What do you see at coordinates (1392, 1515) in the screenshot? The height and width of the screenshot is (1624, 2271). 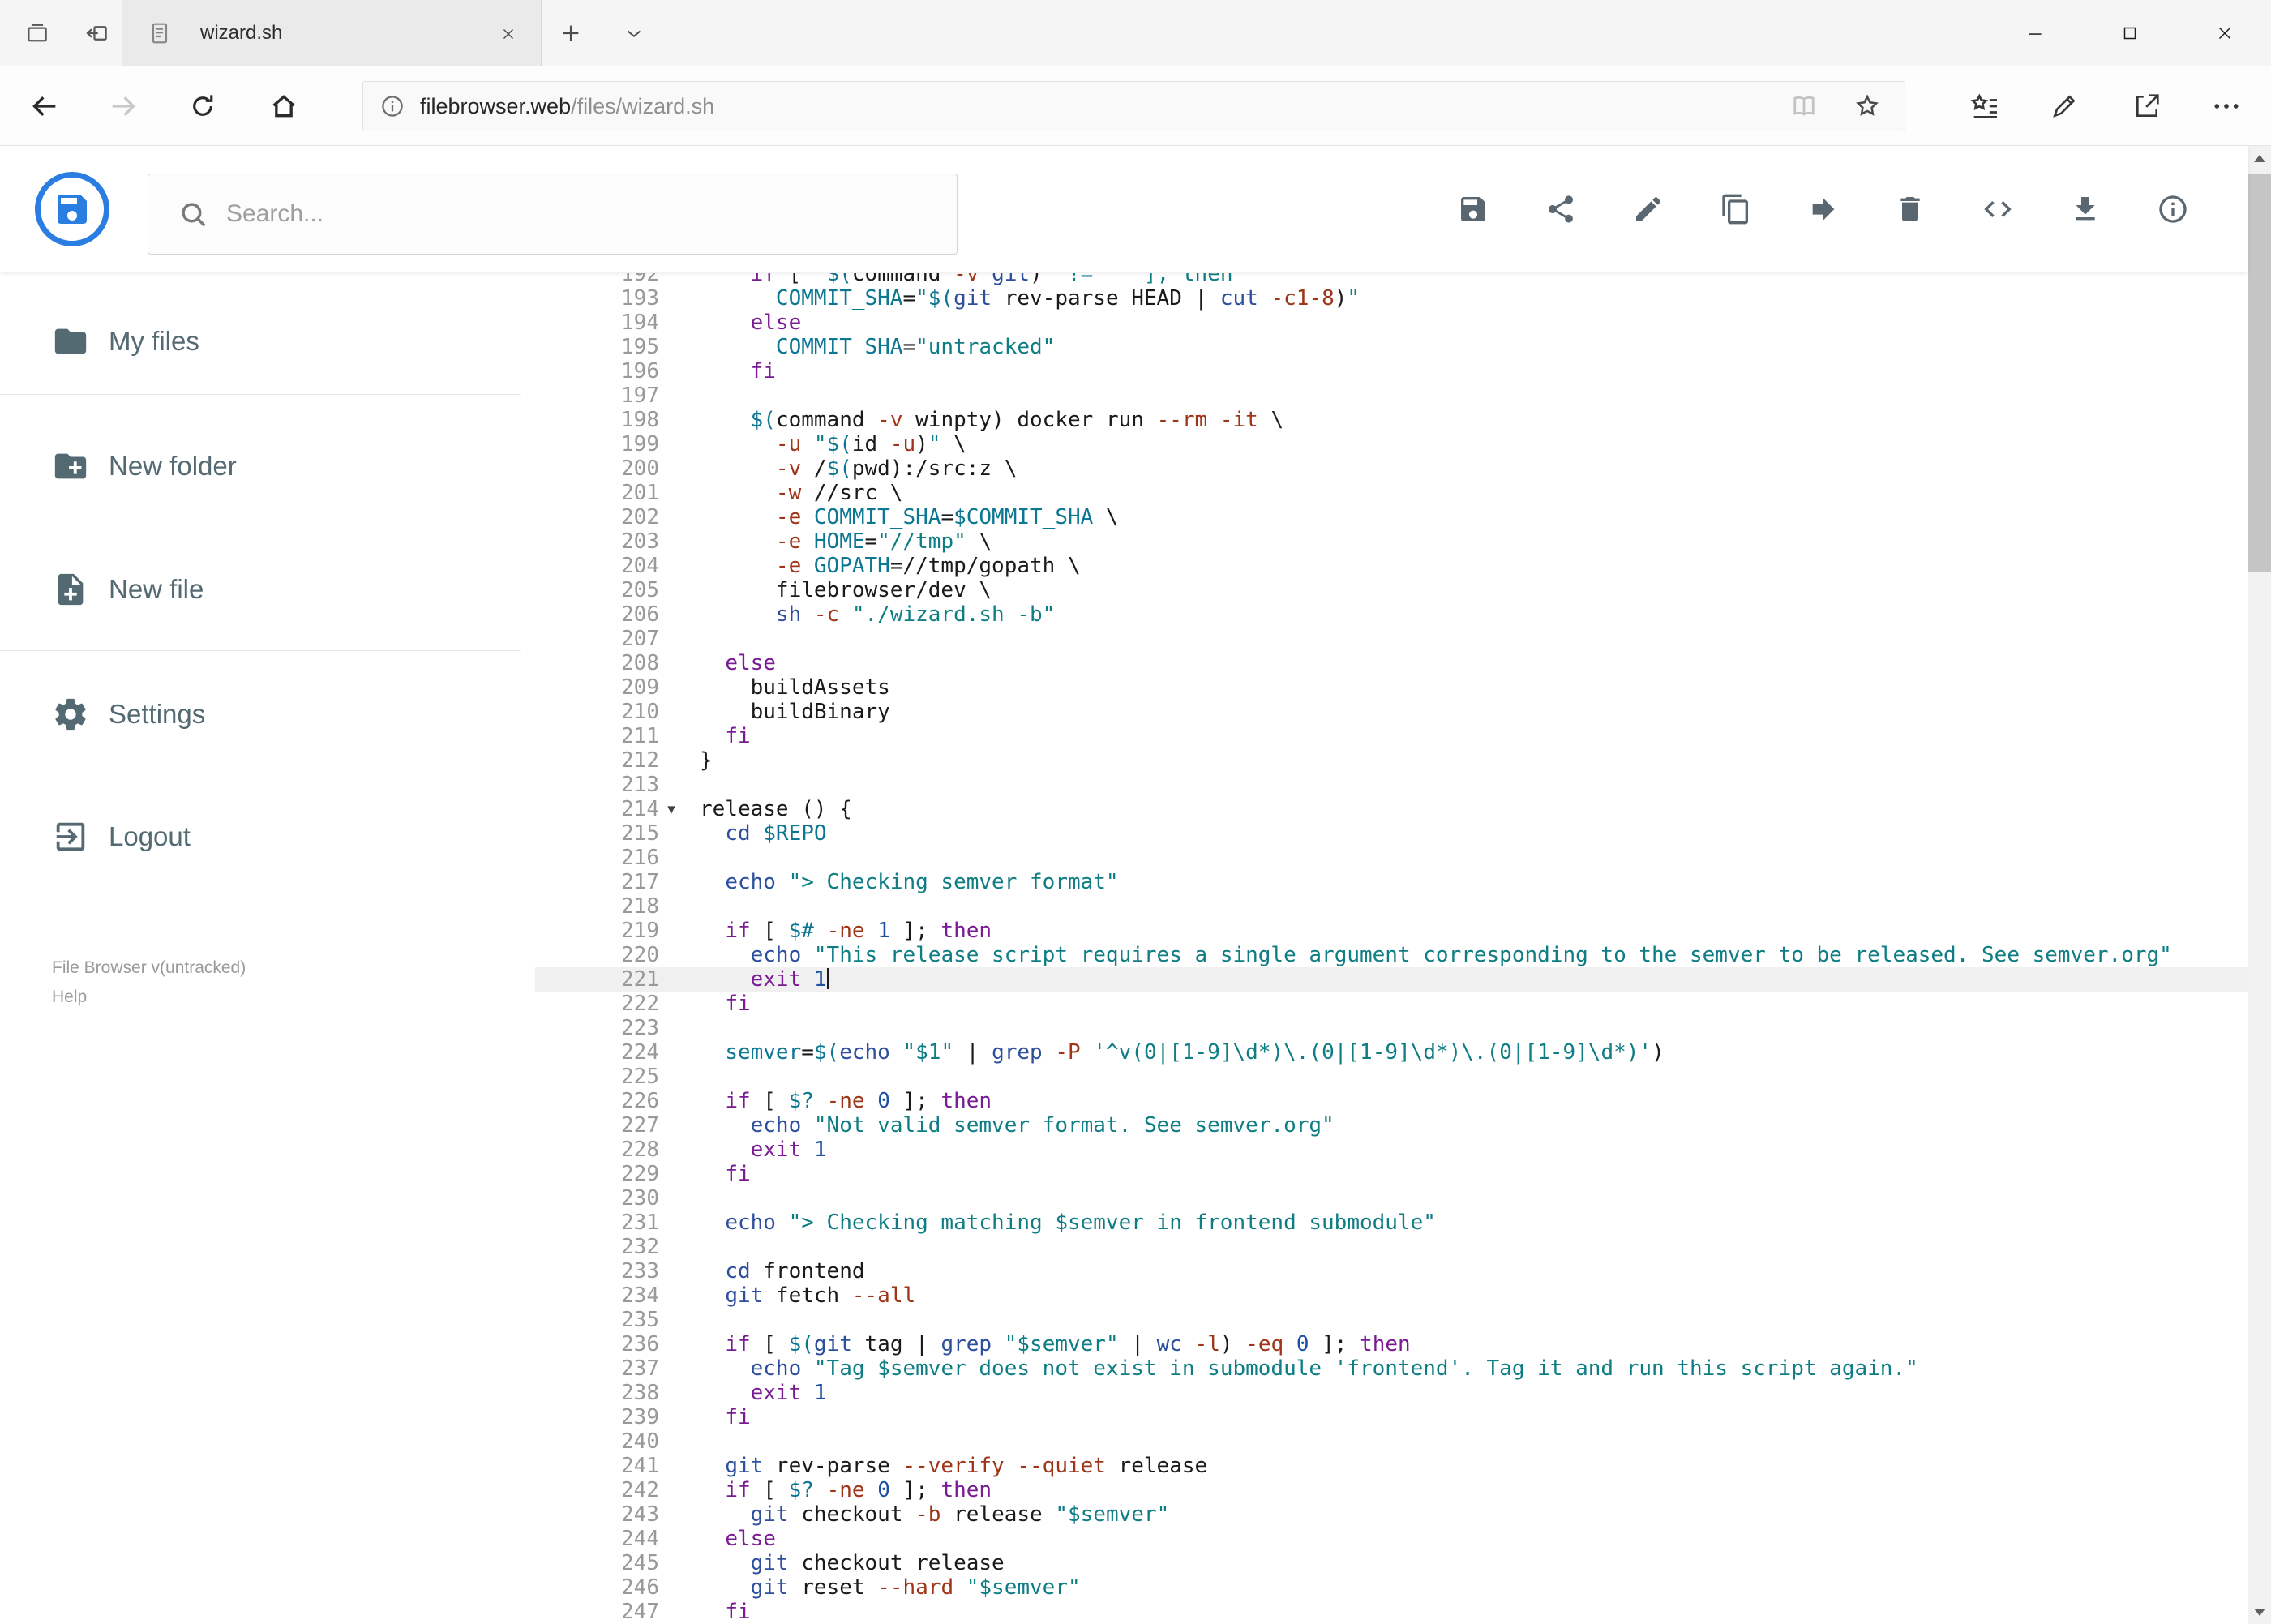 I see `code-line: 243 git checkout -b release "$semver"` at bounding box center [1392, 1515].